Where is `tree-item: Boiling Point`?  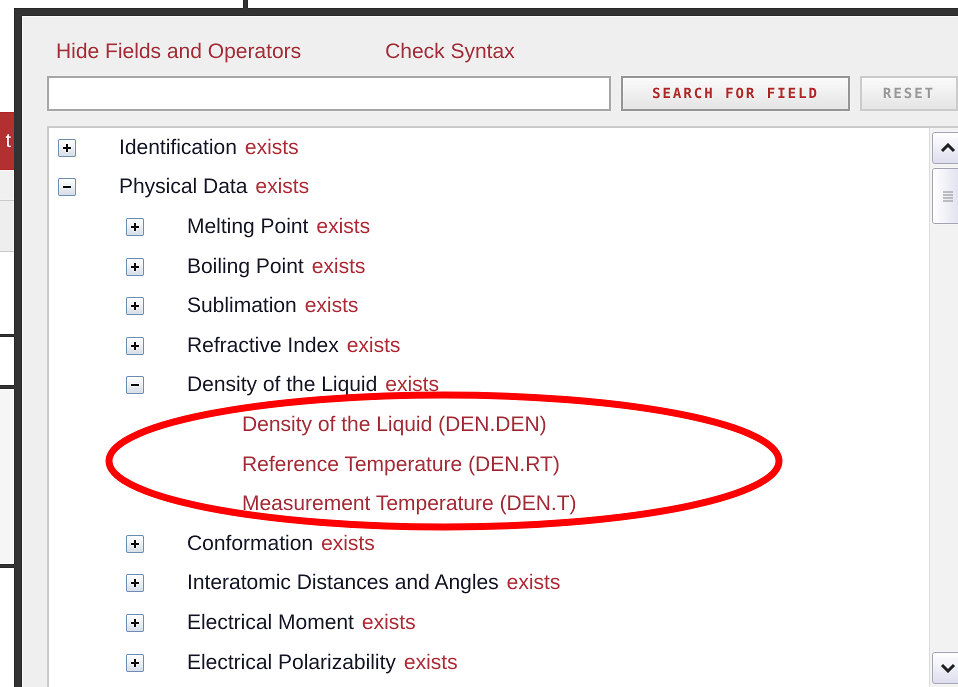
tree-item: Boiling Point is located at coordinates (245, 266).